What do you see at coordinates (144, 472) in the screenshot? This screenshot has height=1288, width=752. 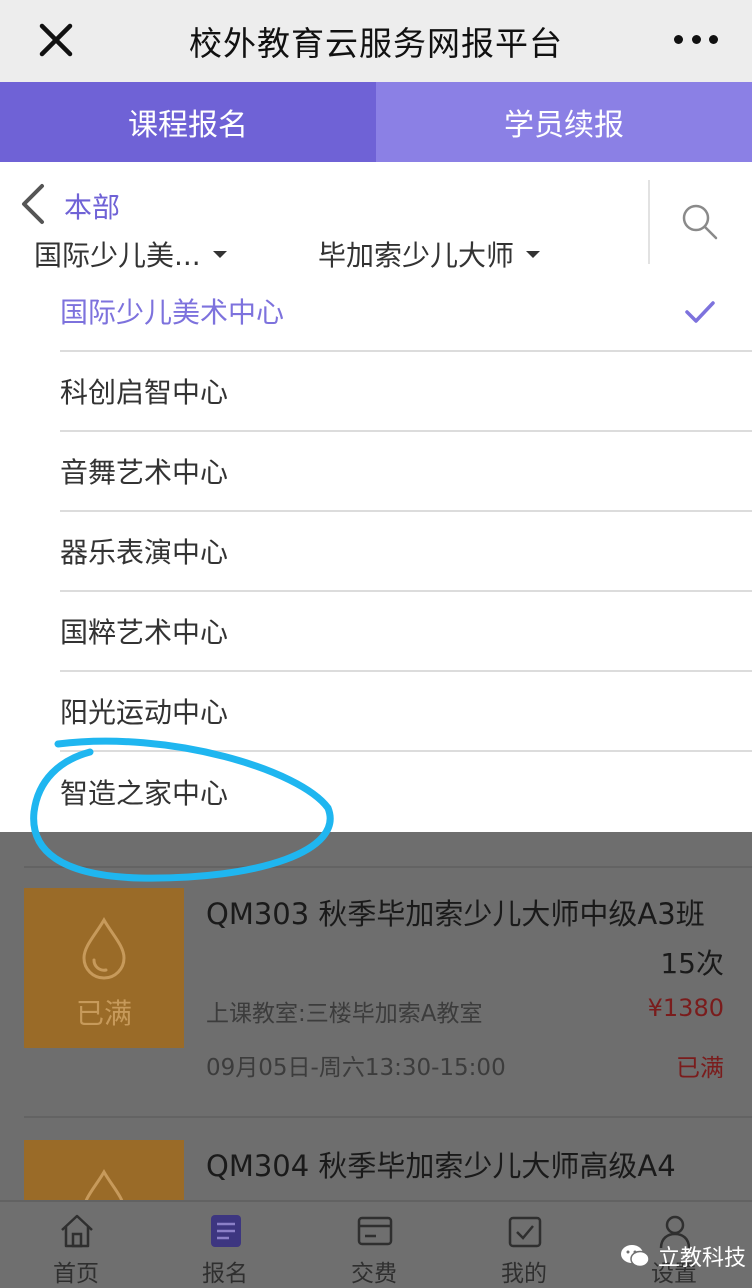 I see `center-option-label: 音舞艺术中心` at bounding box center [144, 472].